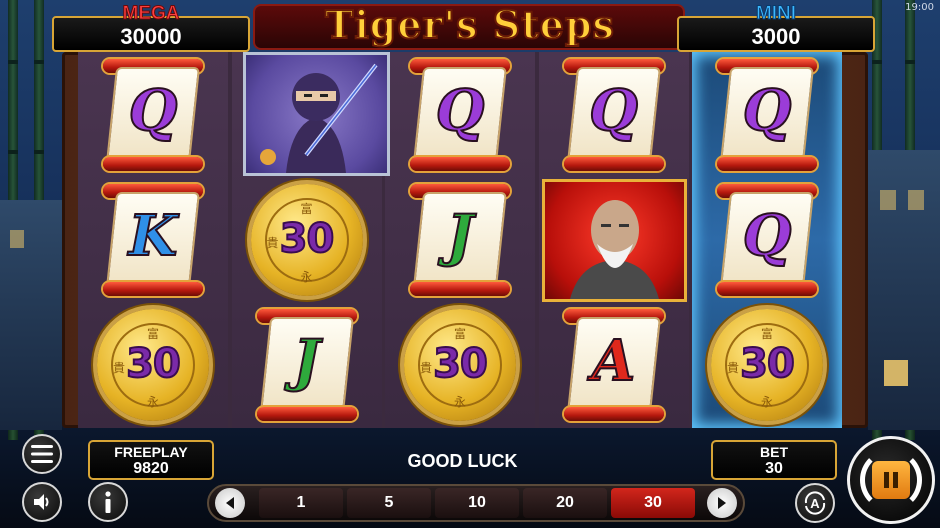  I want to click on mega-jackpot-label: MEGA, so click(151, 13).